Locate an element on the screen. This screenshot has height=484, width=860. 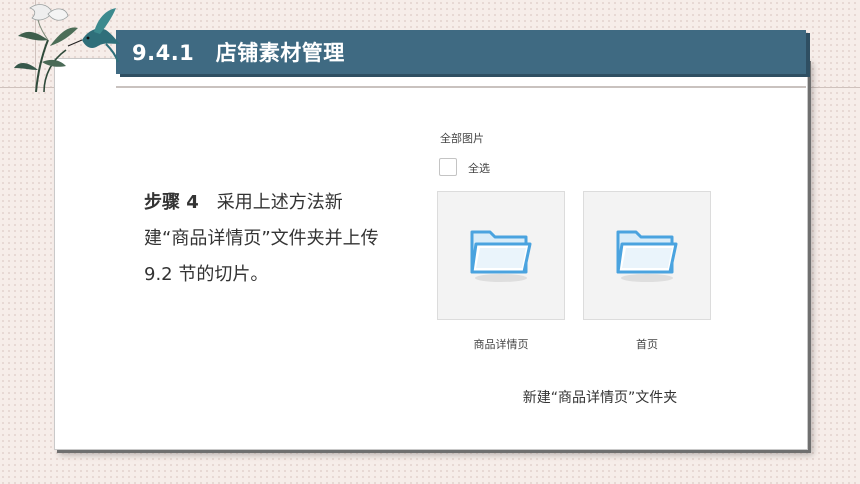
folder-label-home: 首页 is located at coordinates (647, 344).